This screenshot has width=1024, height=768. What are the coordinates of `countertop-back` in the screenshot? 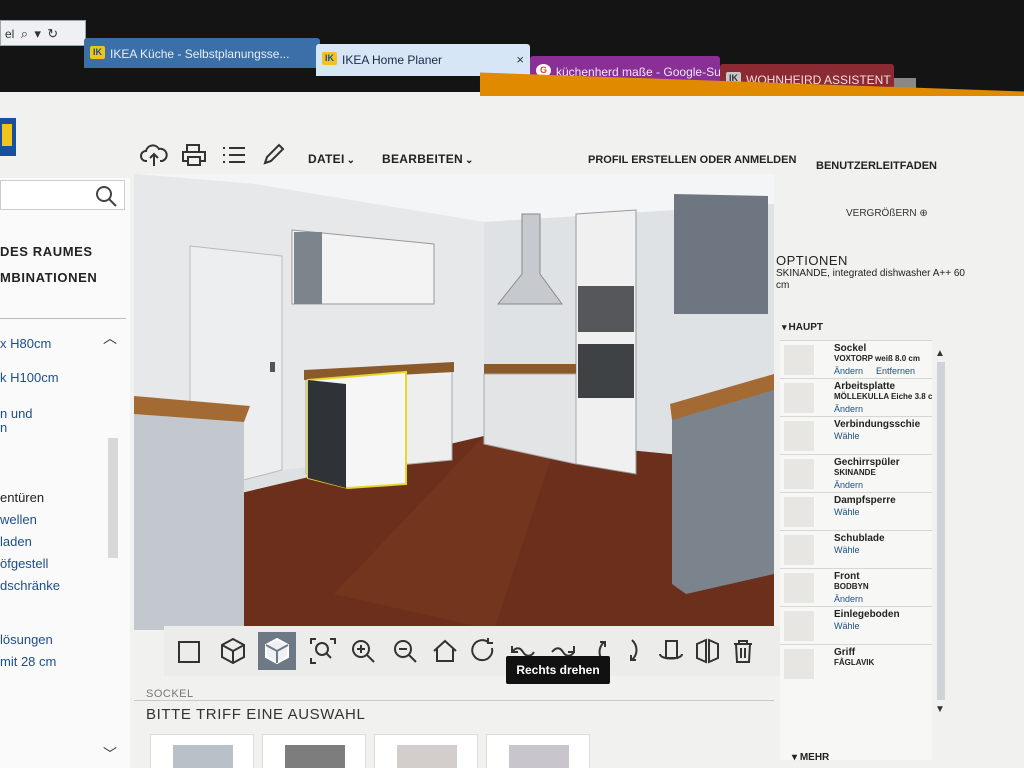 It's located at (530, 369).